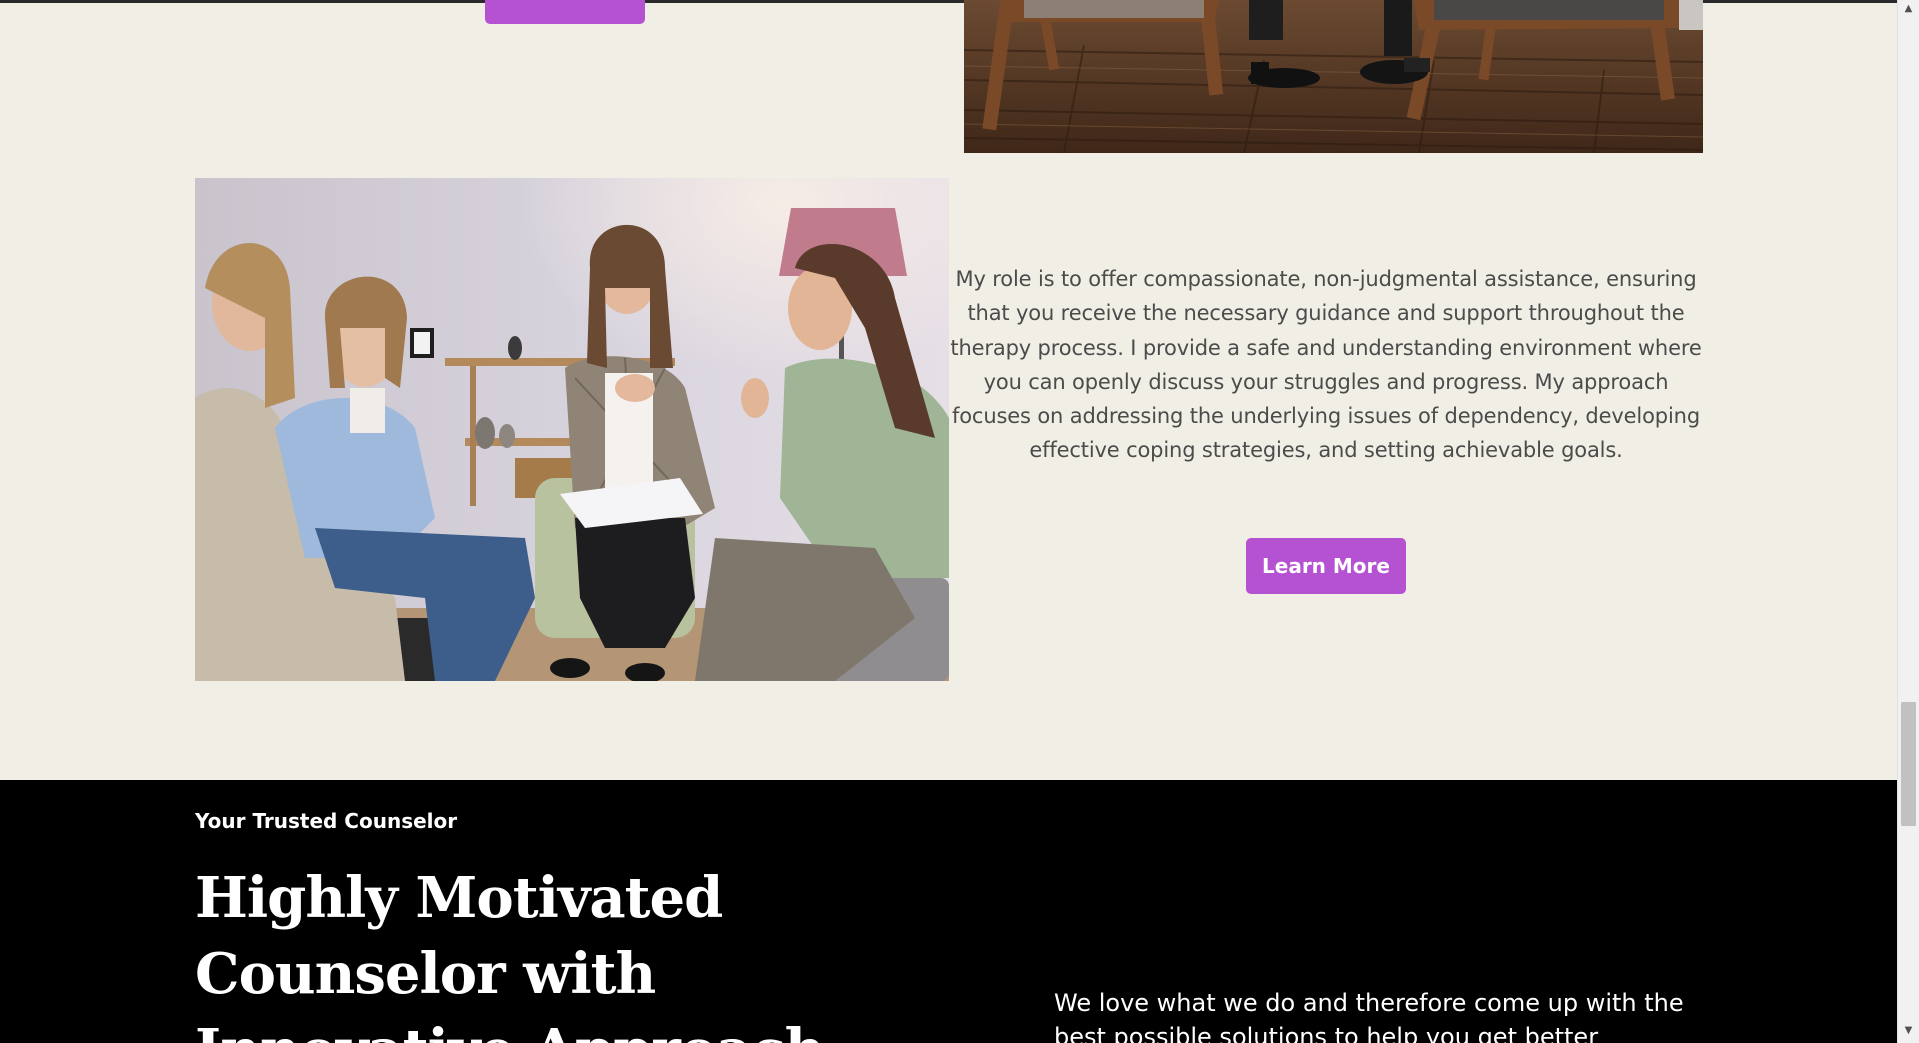 The image size is (1919, 1043). Describe the element at coordinates (1908, 1031) in the screenshot. I see `scroll-down-arrow-icon: ▼` at that location.